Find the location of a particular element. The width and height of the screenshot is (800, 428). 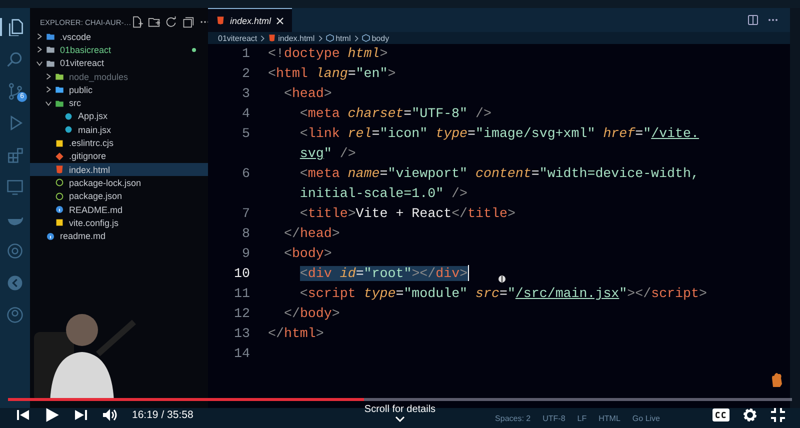

line-number: 13 is located at coordinates (242, 334).